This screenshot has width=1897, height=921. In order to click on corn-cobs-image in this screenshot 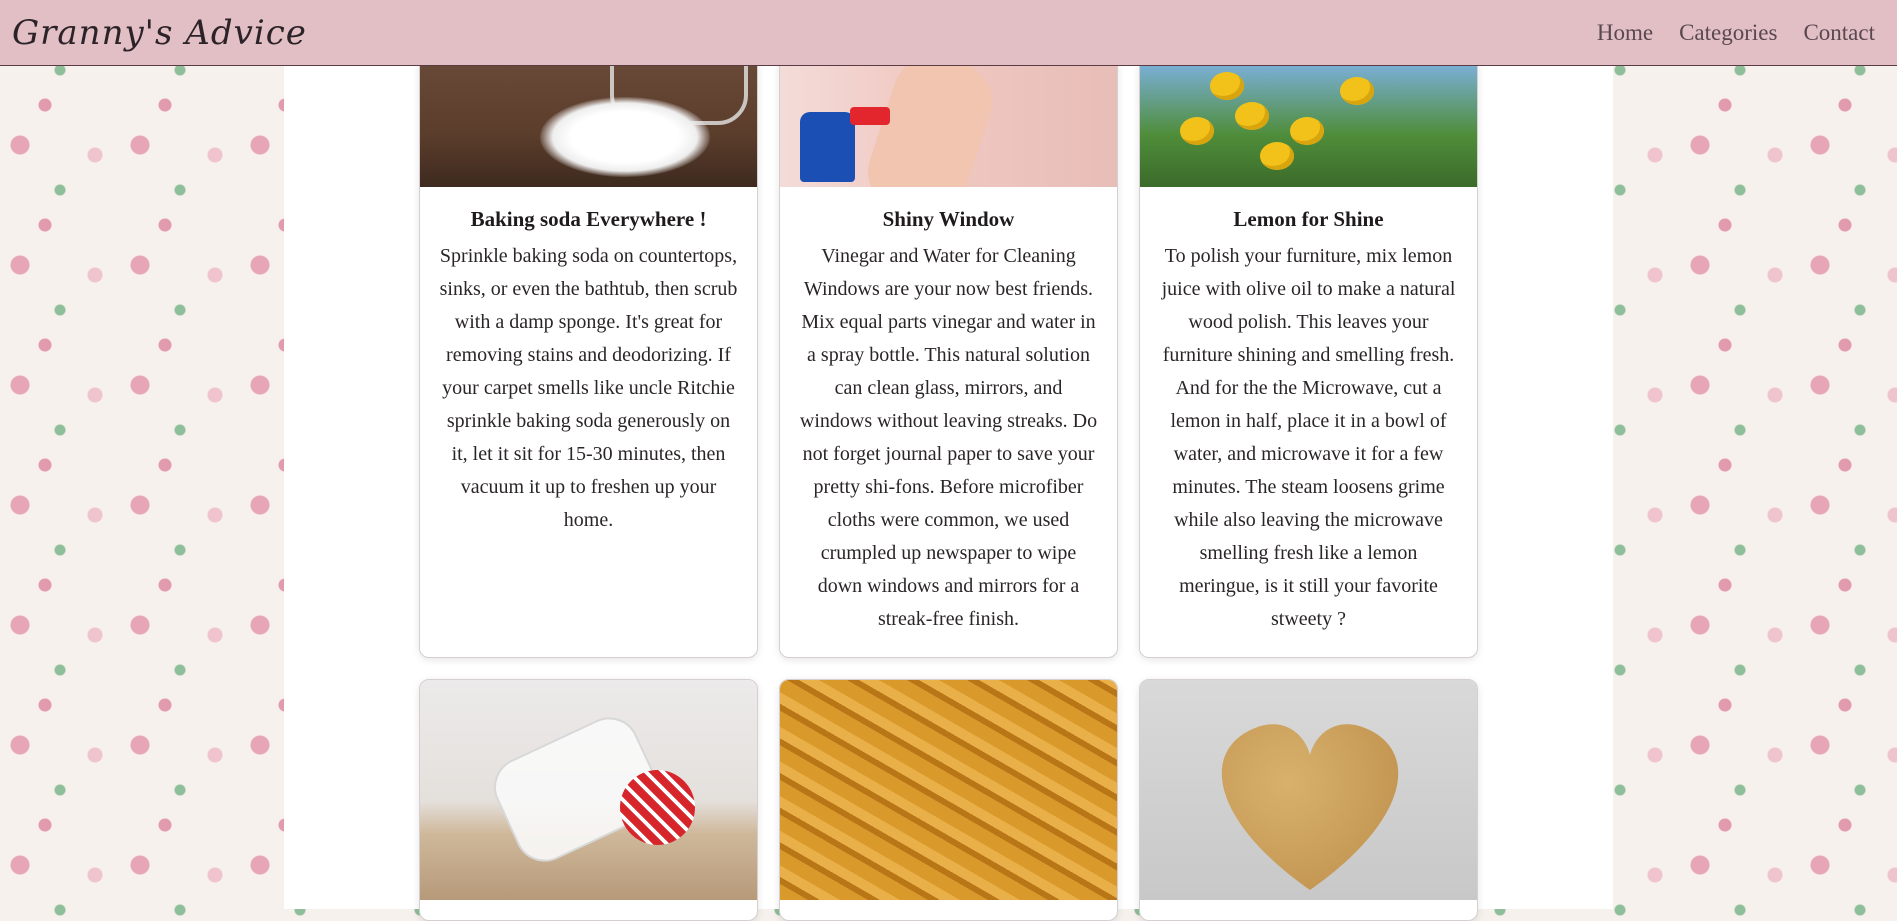, I will do `click(948, 790)`.